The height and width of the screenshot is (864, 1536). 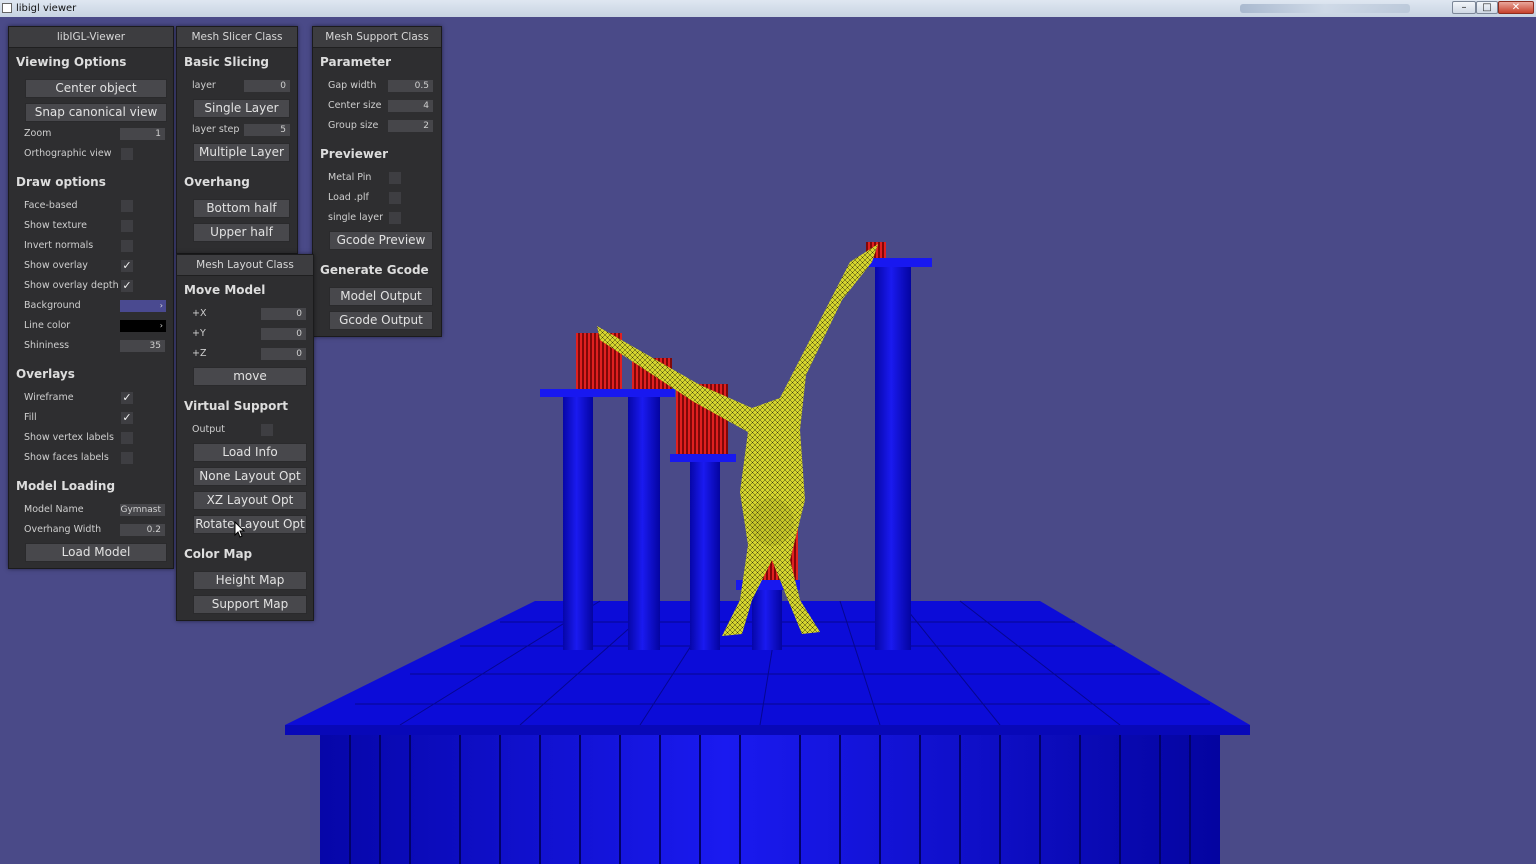 What do you see at coordinates (410, 126) in the screenshot?
I see `group-size-field: 2` at bounding box center [410, 126].